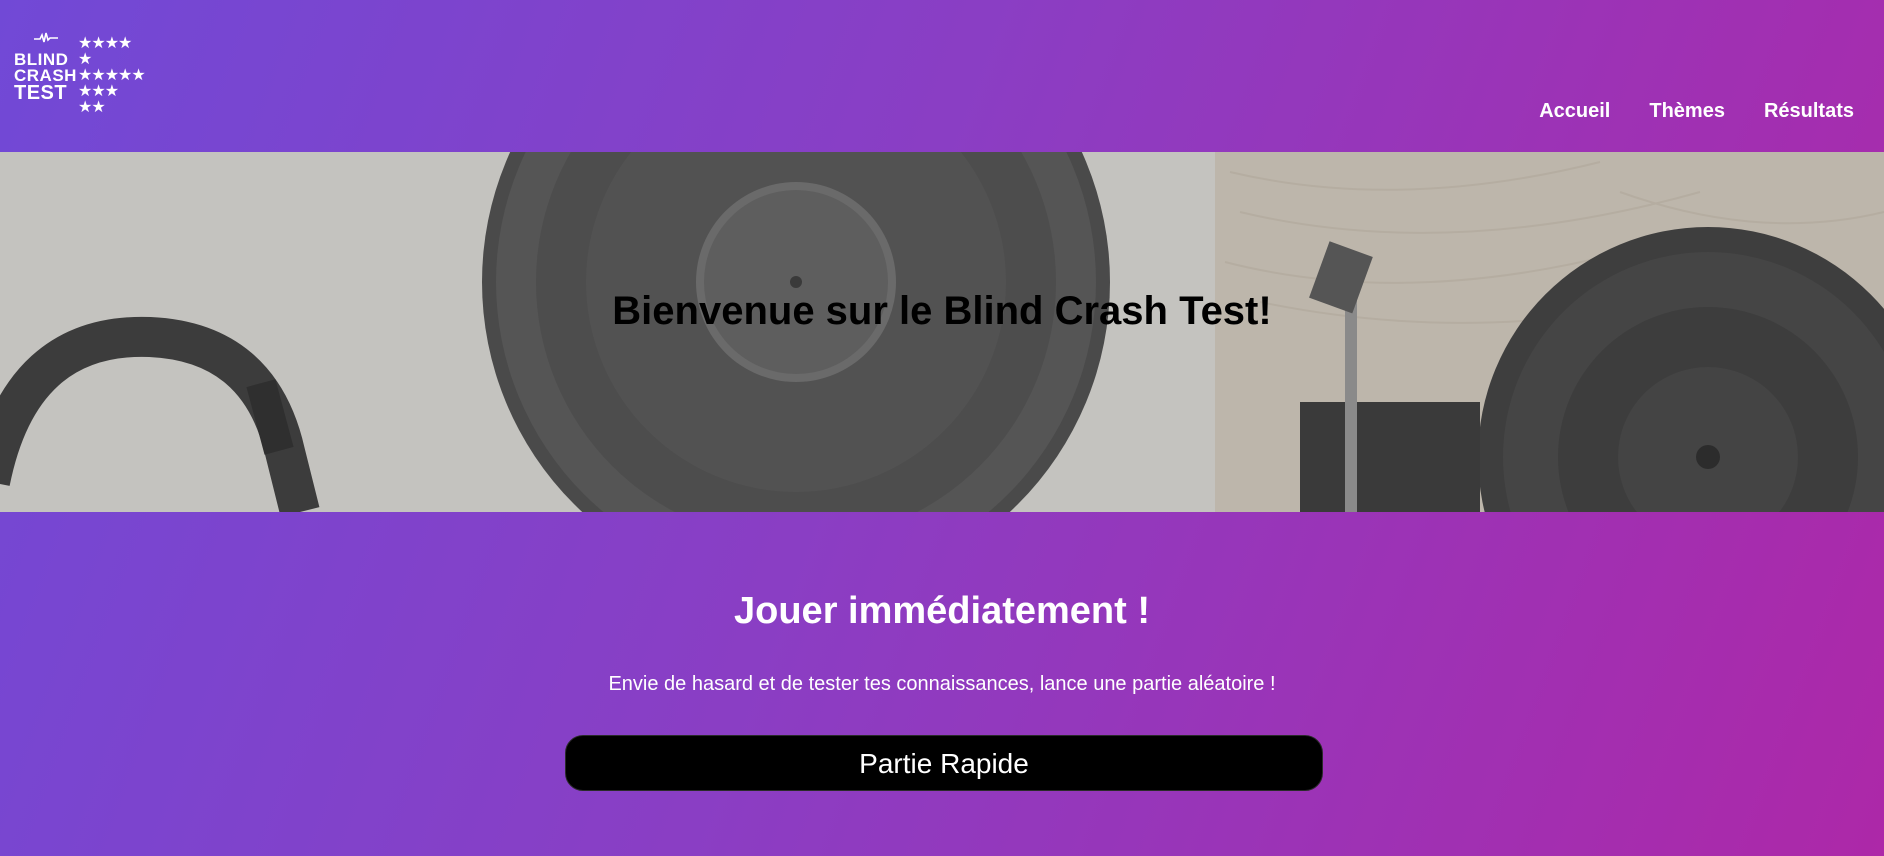 This screenshot has height=856, width=1884. Describe the element at coordinates (942, 311) in the screenshot. I see `hero-title: Bienvenue sur le Blind Crash Test!` at that location.